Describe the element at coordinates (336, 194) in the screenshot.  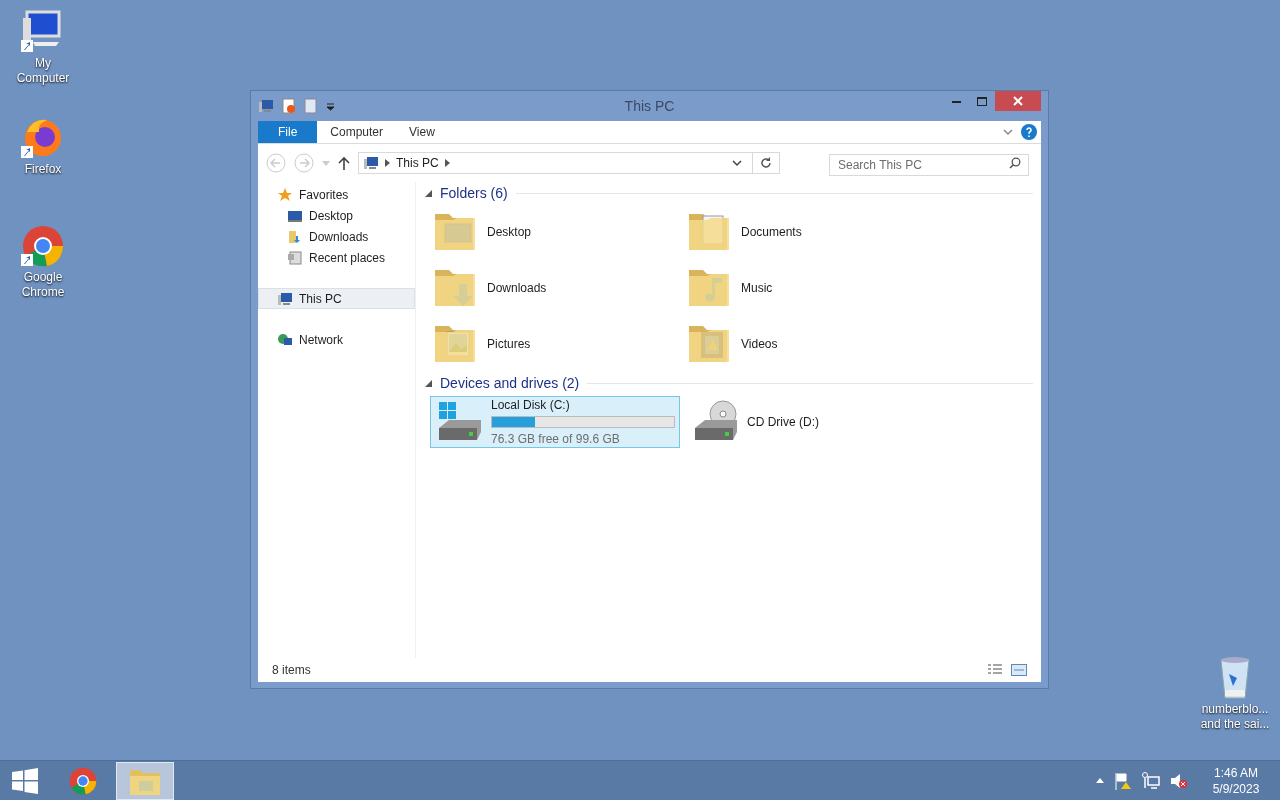
I see `nav-item: Favorites` at that location.